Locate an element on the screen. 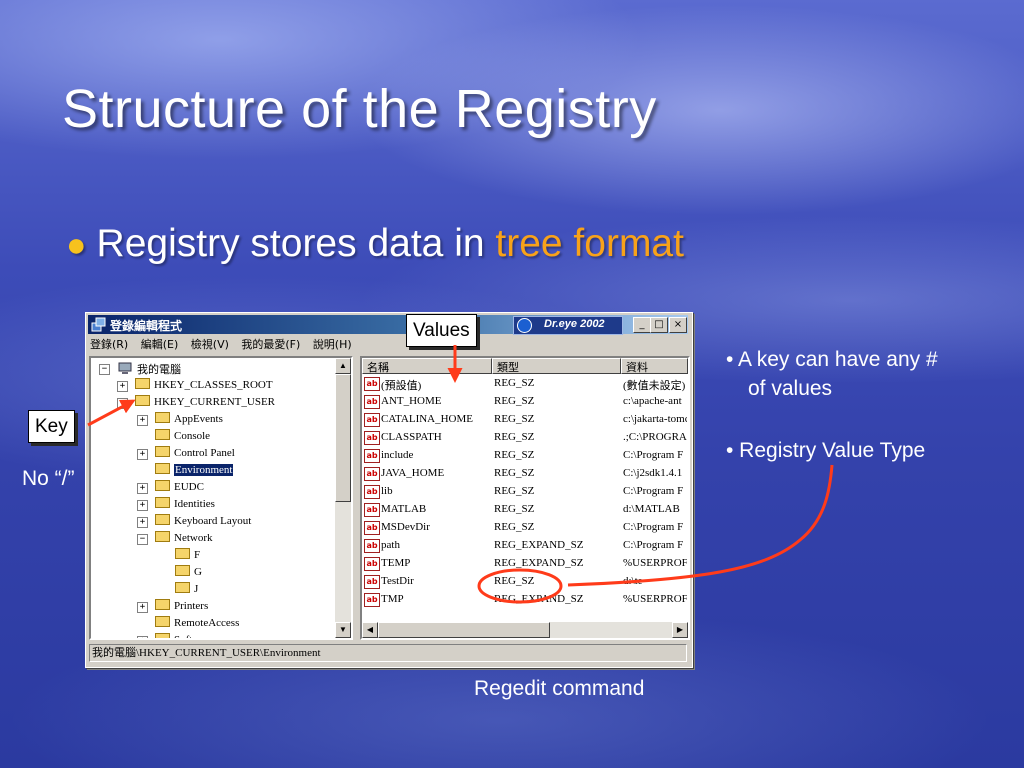 The height and width of the screenshot is (768, 1024). value-type-connector is located at coordinates (700, 525).